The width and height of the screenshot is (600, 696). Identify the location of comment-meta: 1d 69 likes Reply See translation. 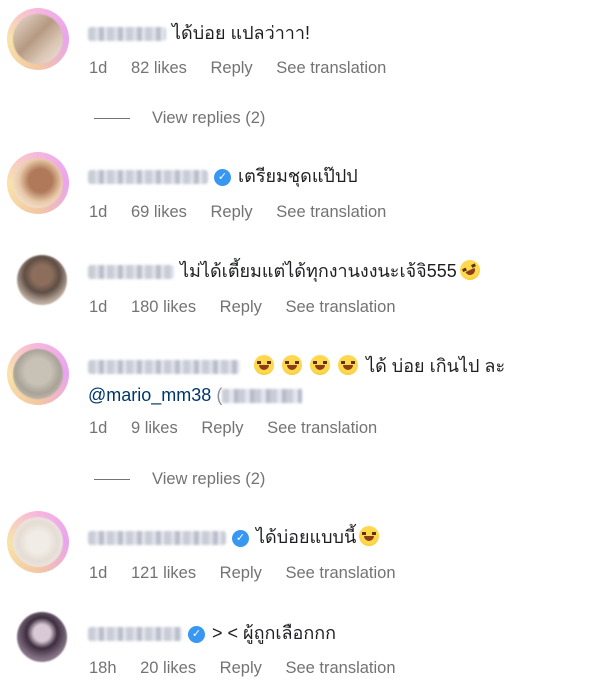
(247, 212).